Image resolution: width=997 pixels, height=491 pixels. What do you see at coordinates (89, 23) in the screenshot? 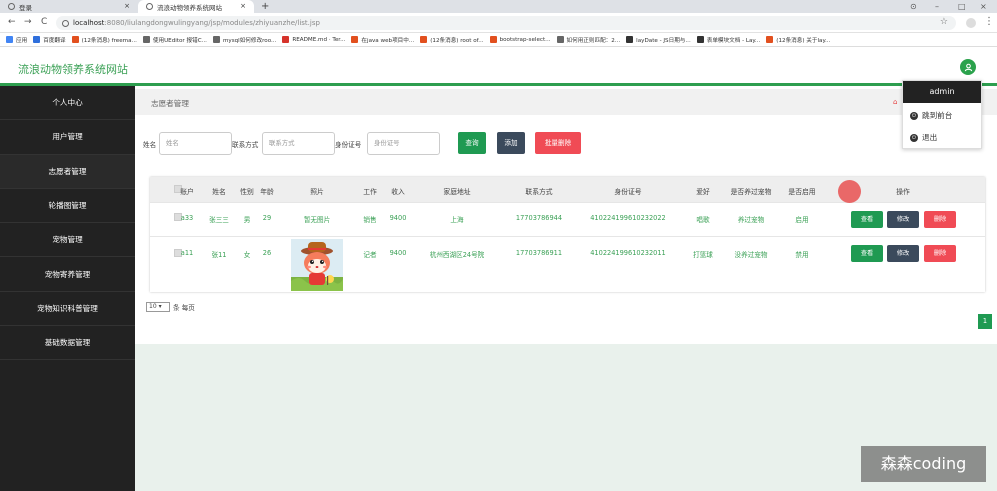
I see `url-host: localhost` at bounding box center [89, 23].